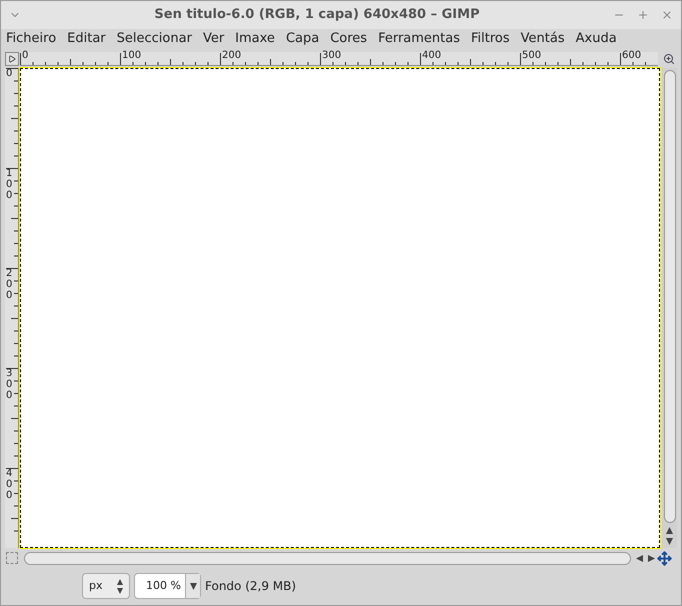  I want to click on scroll-right-icon, so click(651, 558).